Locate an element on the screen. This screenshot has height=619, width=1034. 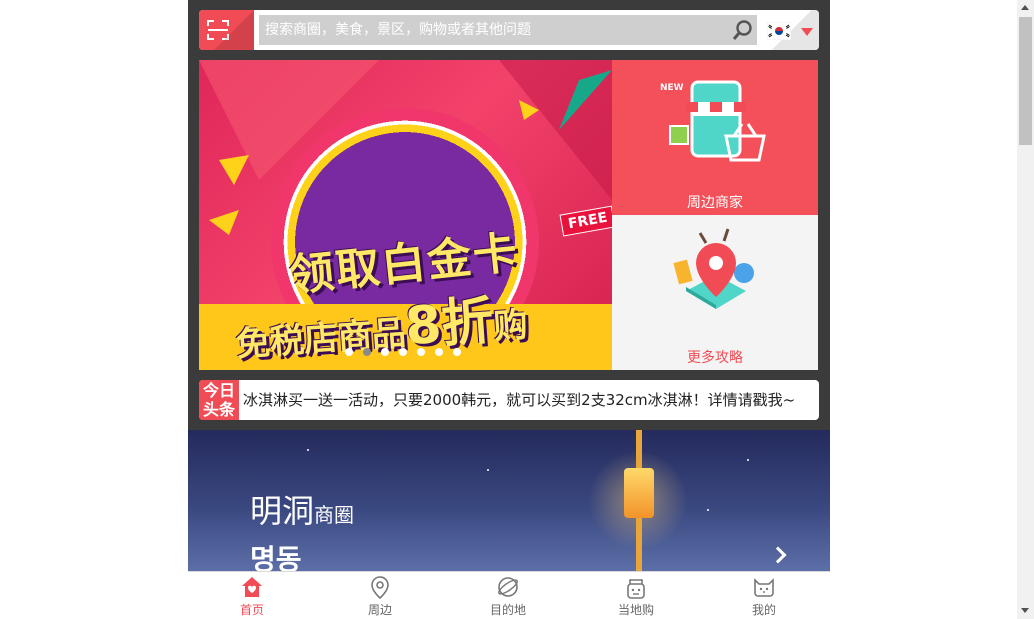
planet-icon is located at coordinates (508, 587).